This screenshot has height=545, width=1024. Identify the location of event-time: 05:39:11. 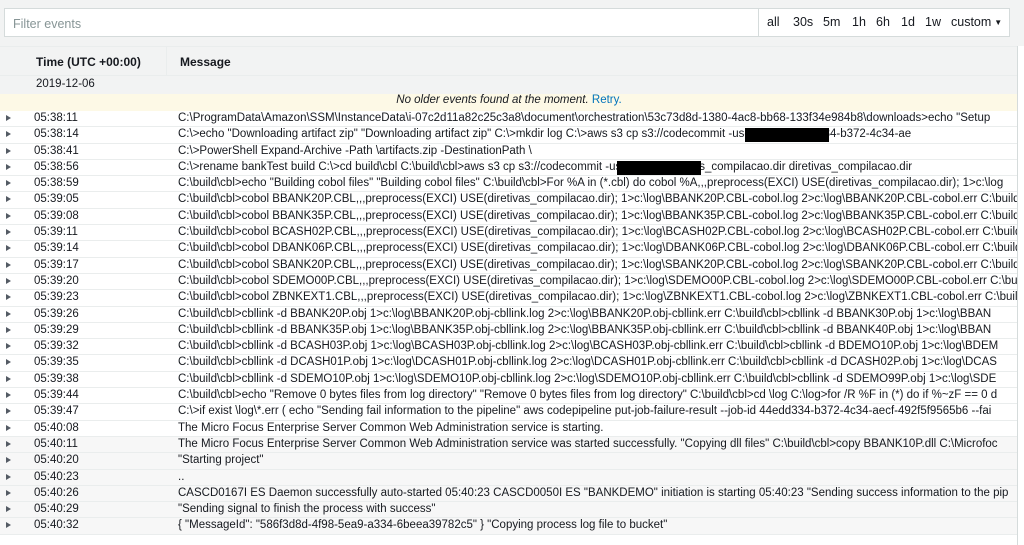
(56, 232).